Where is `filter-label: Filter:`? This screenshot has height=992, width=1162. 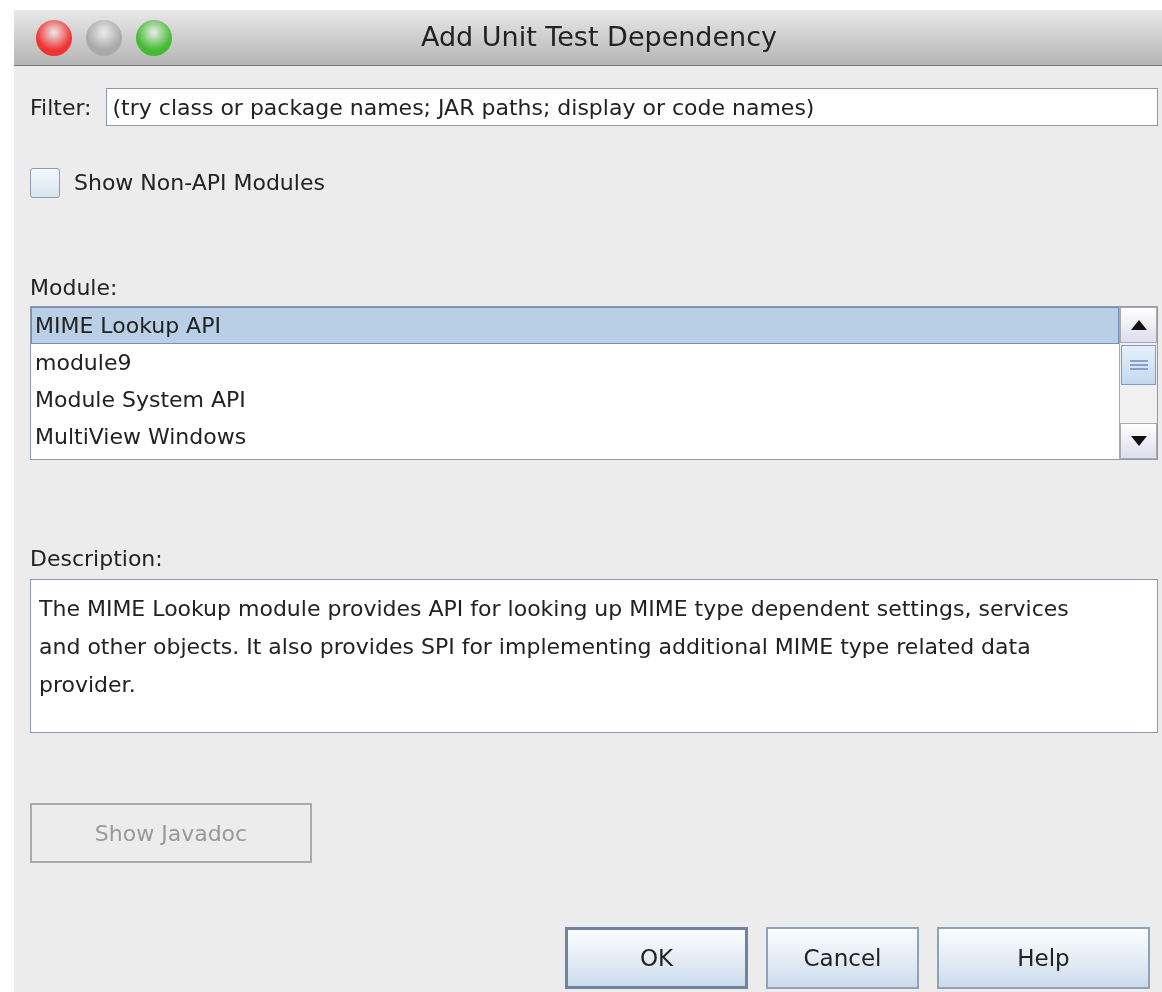 filter-label: Filter: is located at coordinates (61, 107).